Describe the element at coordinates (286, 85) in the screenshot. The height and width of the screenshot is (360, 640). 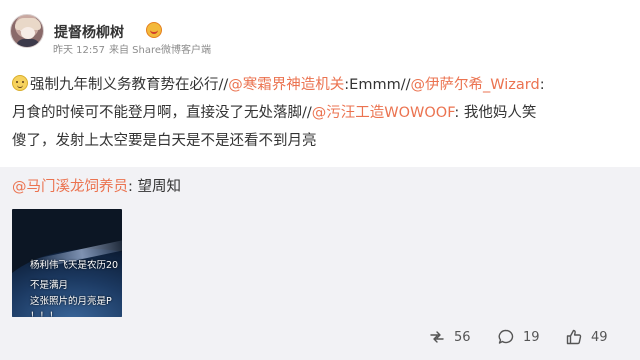
I see `mention-link: @寒霜界神造机关` at that location.